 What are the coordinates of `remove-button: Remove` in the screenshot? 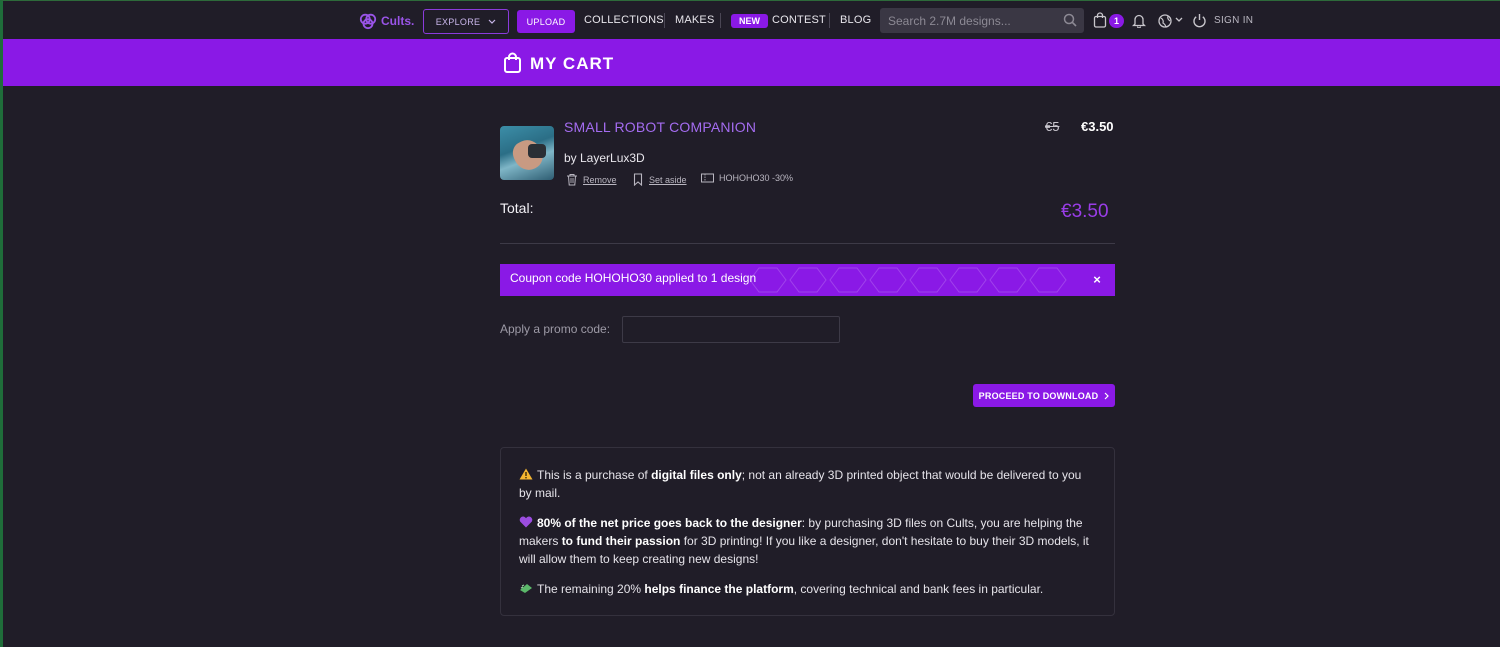 It's located at (591, 179).